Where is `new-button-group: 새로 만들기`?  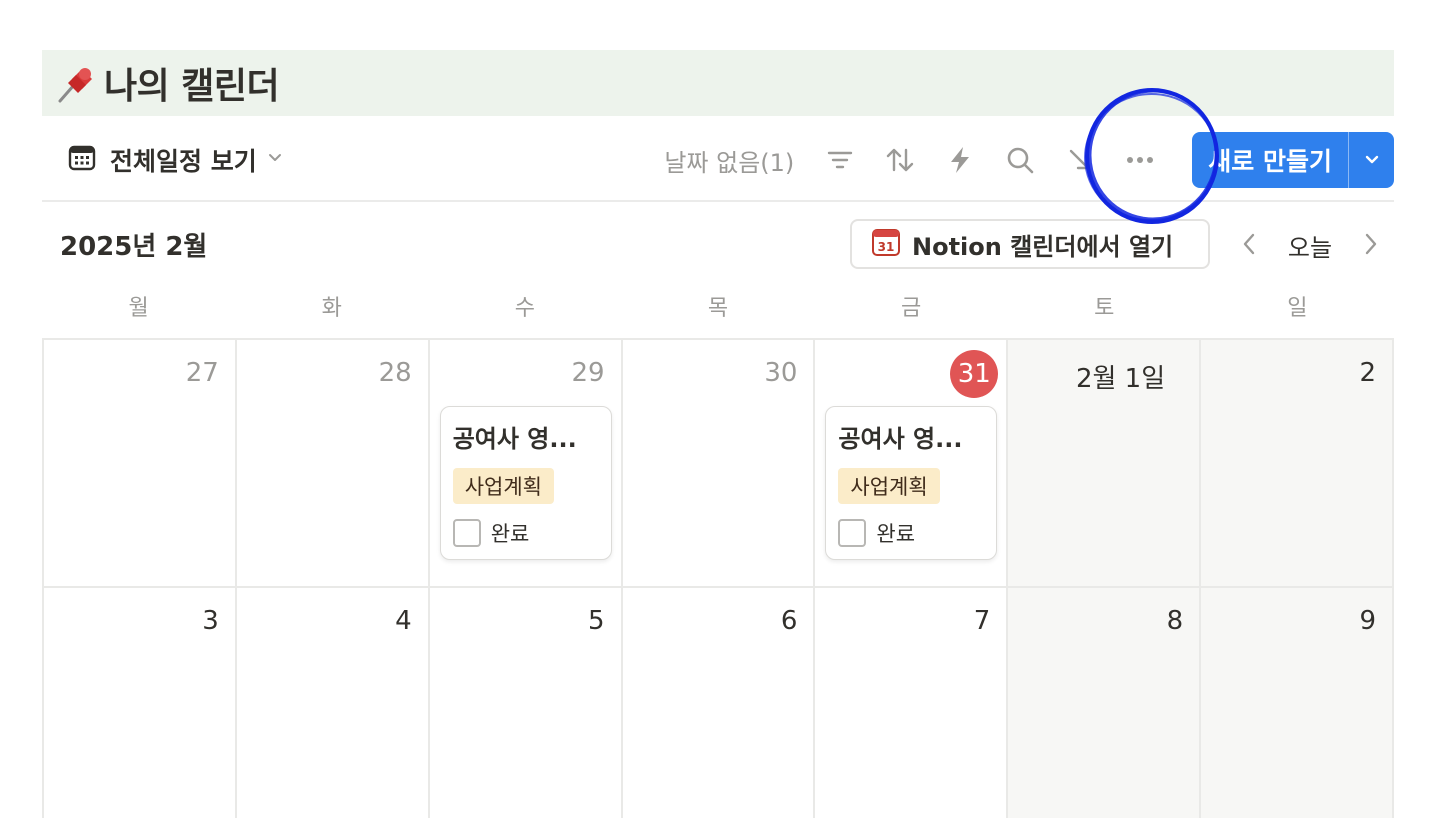
new-button-group: 새로 만들기 is located at coordinates (1293, 160).